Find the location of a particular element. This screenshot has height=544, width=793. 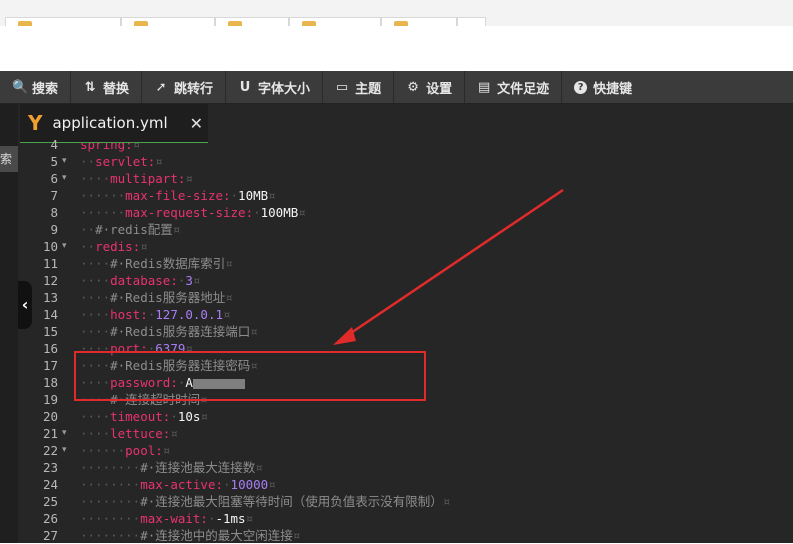

theme-button: ▭ 主题 is located at coordinates (358, 87).